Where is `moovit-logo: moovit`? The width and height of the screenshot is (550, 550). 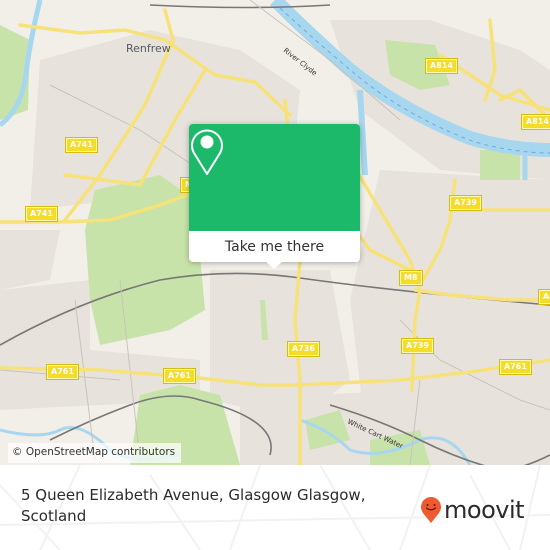 moovit-logo: moovit is located at coordinates (472, 510).